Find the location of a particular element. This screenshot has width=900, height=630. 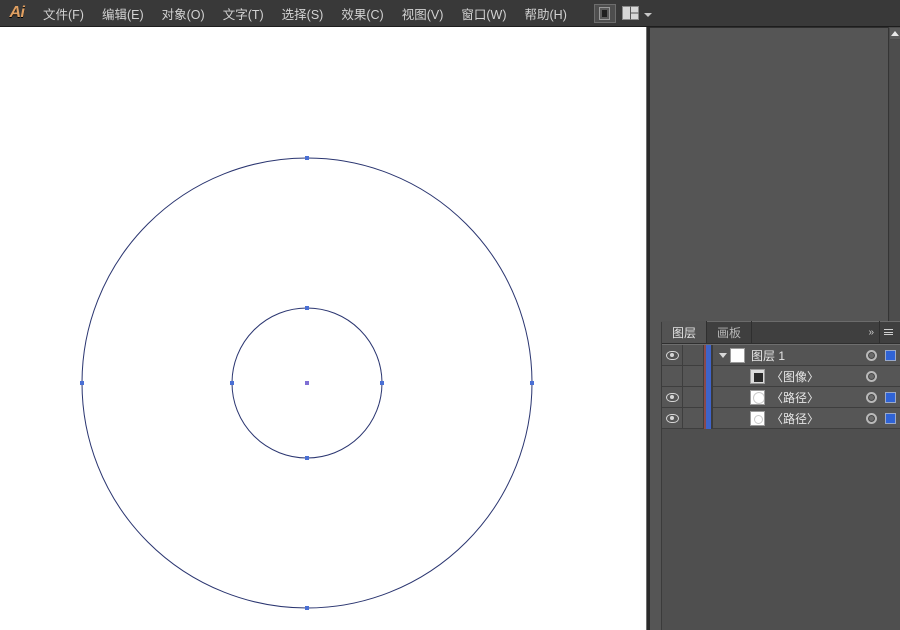

menu-edit: 编辑(E) is located at coordinates (123, 13).